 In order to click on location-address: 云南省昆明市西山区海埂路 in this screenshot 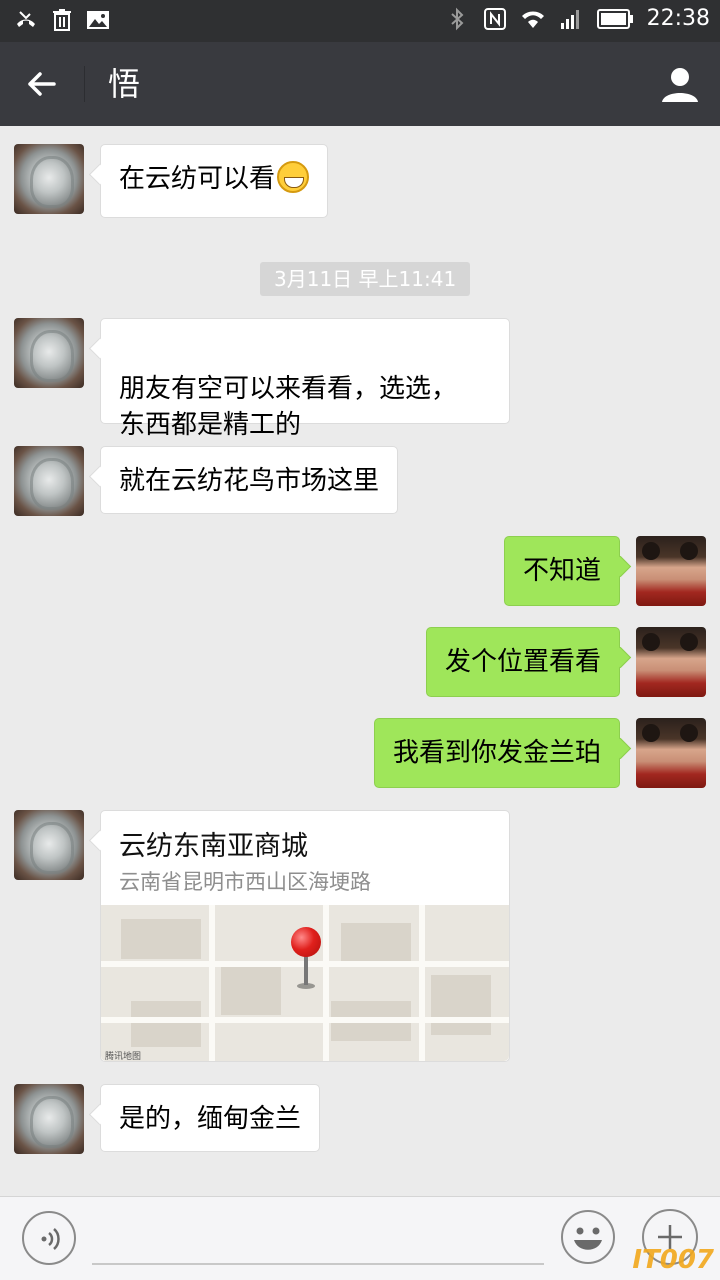, I will do `click(245, 882)`.